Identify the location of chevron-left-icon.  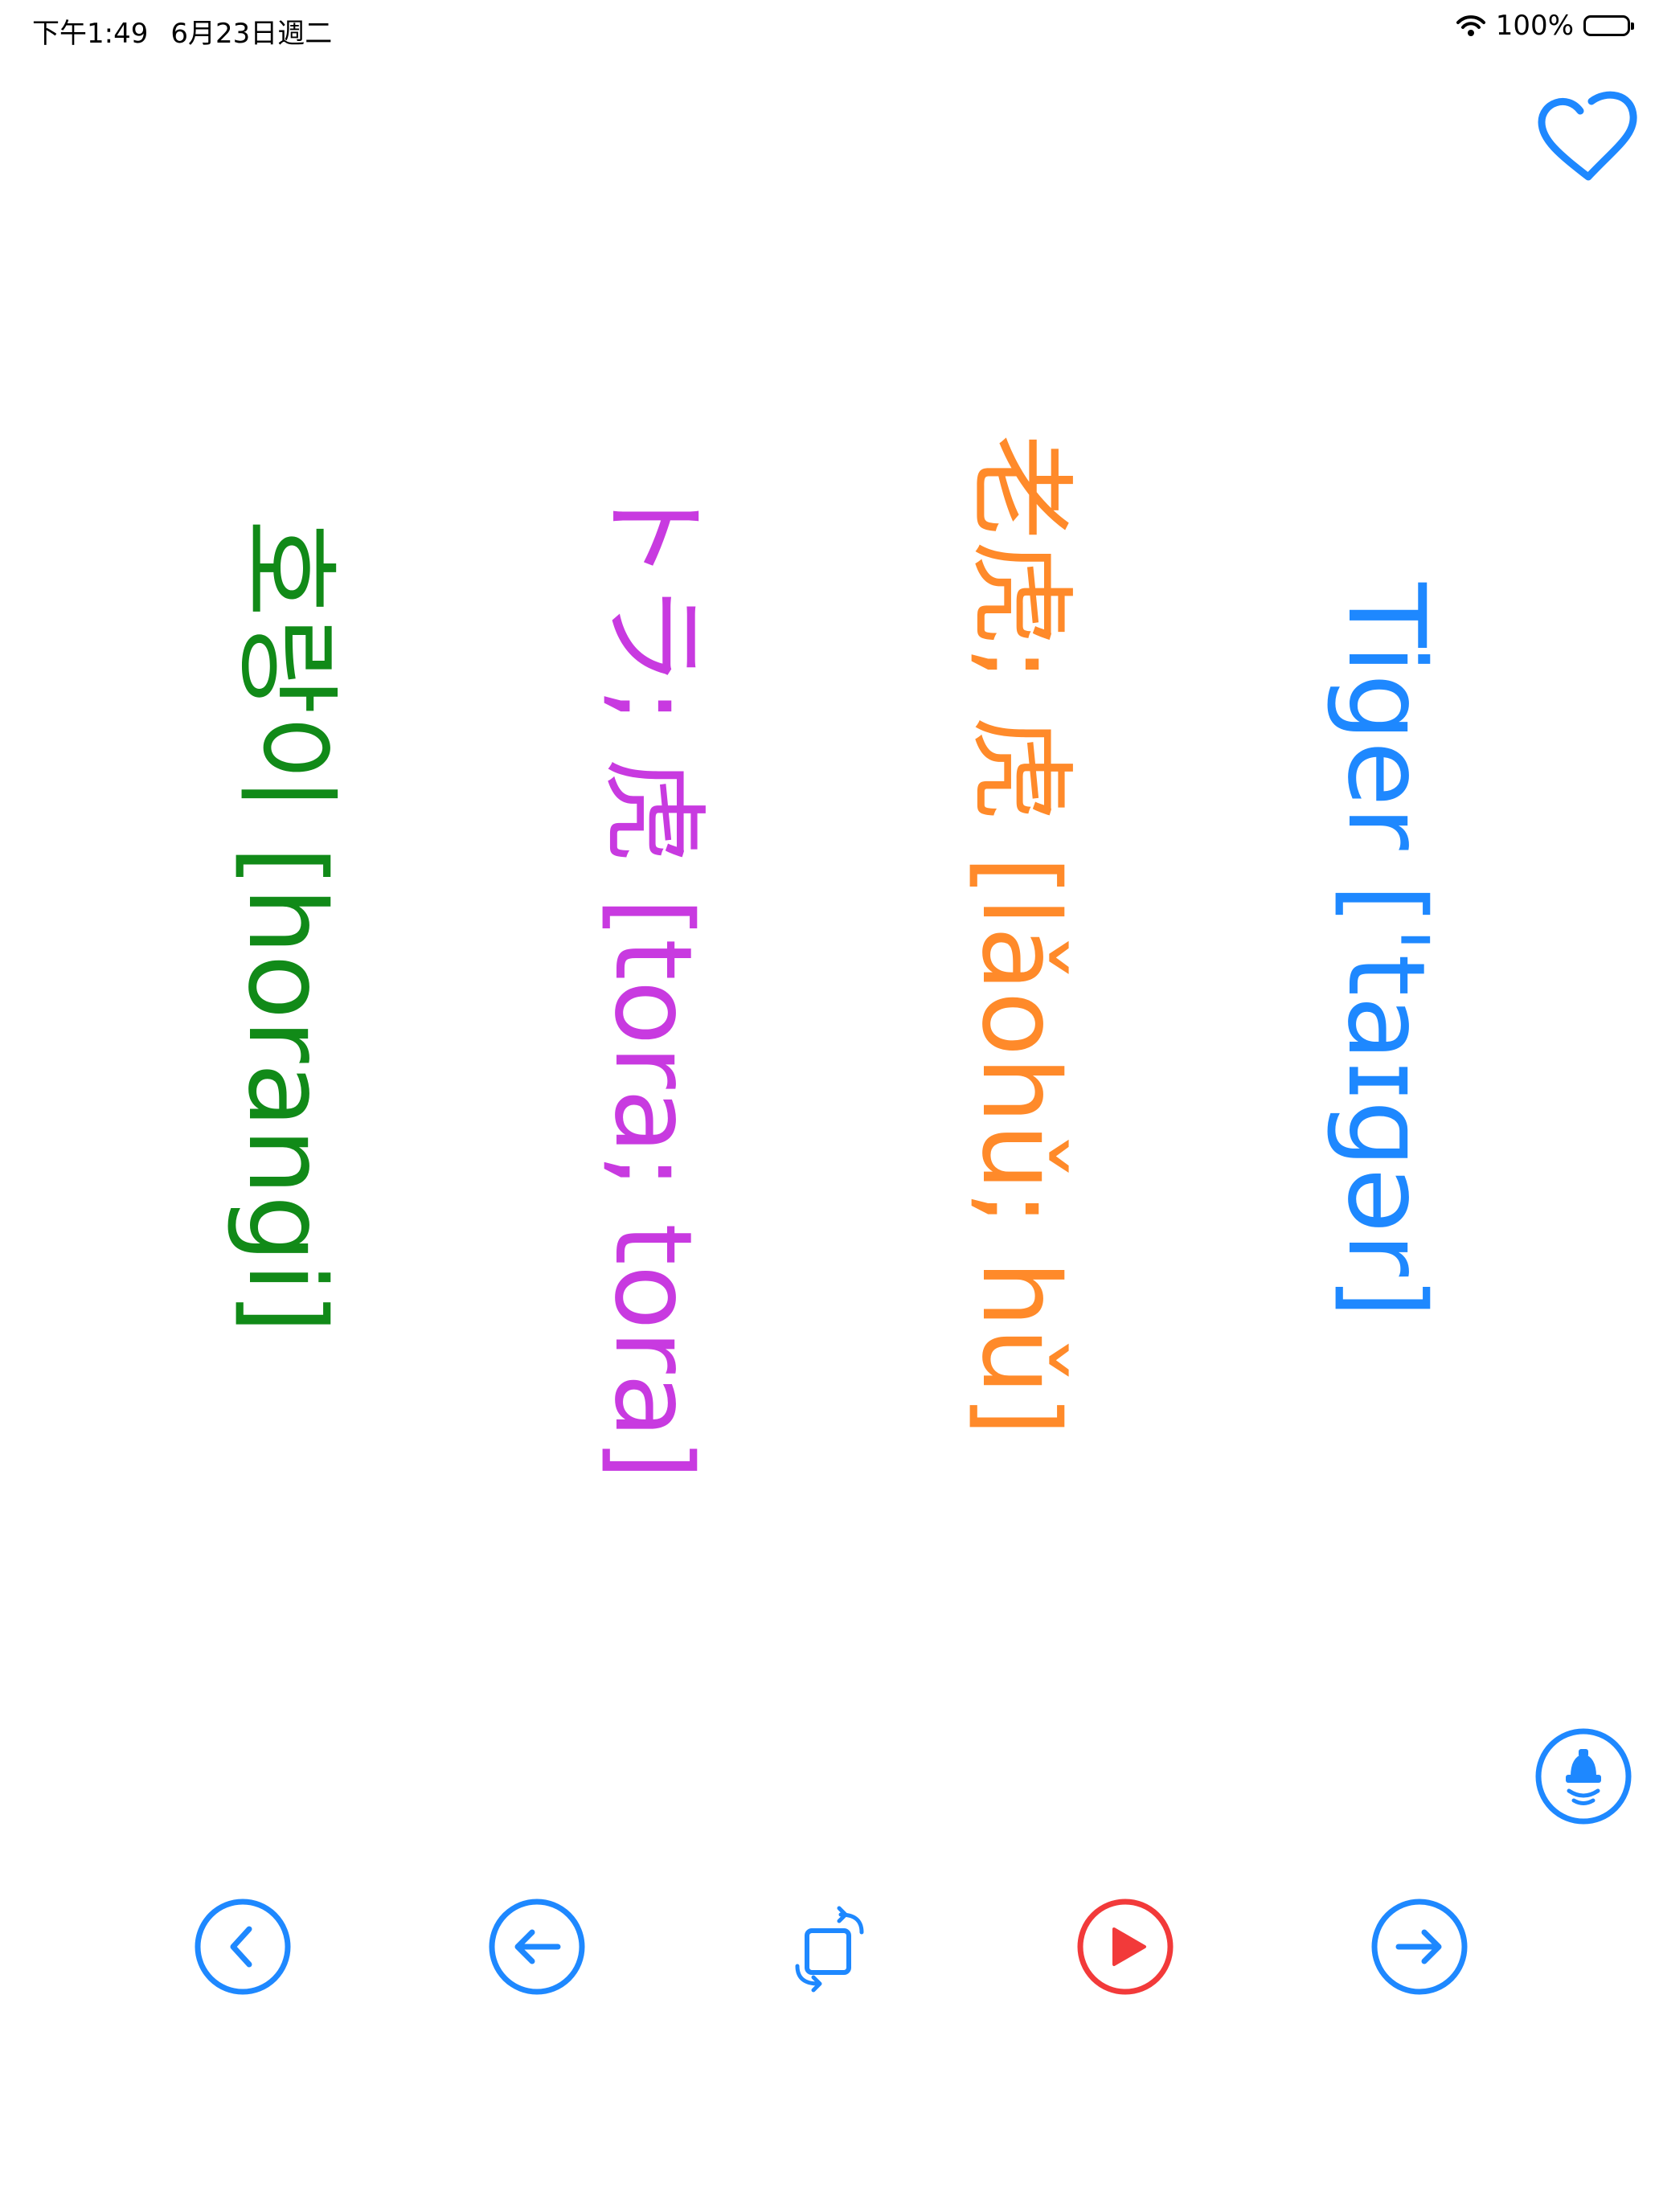
(243, 1947).